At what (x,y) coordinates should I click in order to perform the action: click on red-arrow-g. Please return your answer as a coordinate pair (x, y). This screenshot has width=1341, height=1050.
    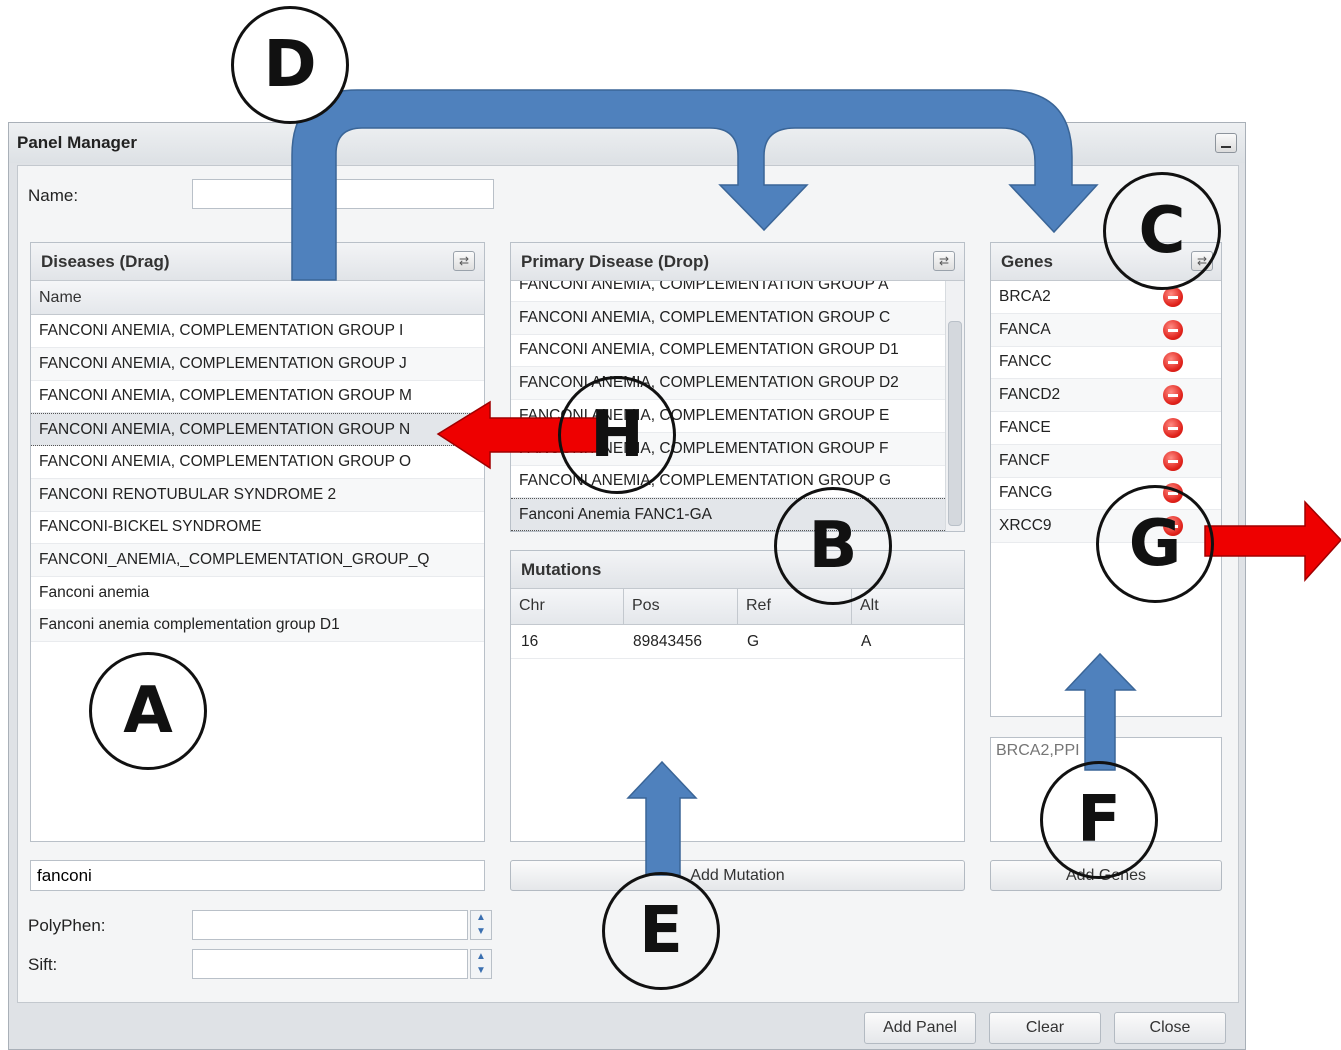
    Looking at the image, I should click on (1272, 541).